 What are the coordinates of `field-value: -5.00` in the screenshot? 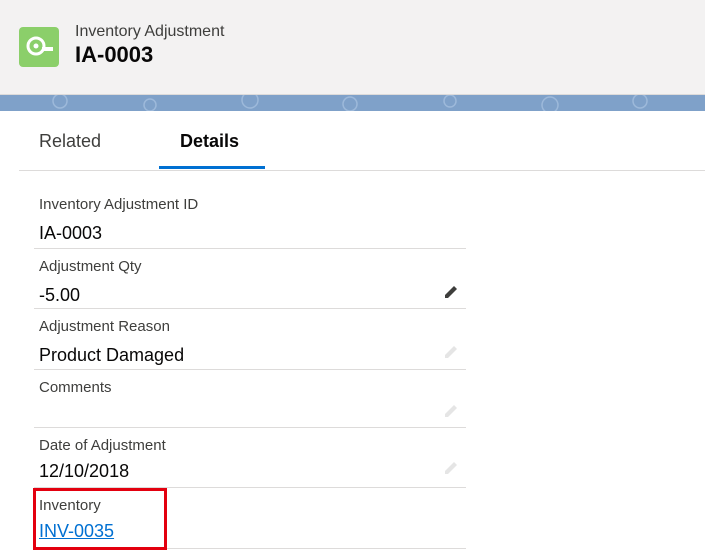 It's located at (60, 295).